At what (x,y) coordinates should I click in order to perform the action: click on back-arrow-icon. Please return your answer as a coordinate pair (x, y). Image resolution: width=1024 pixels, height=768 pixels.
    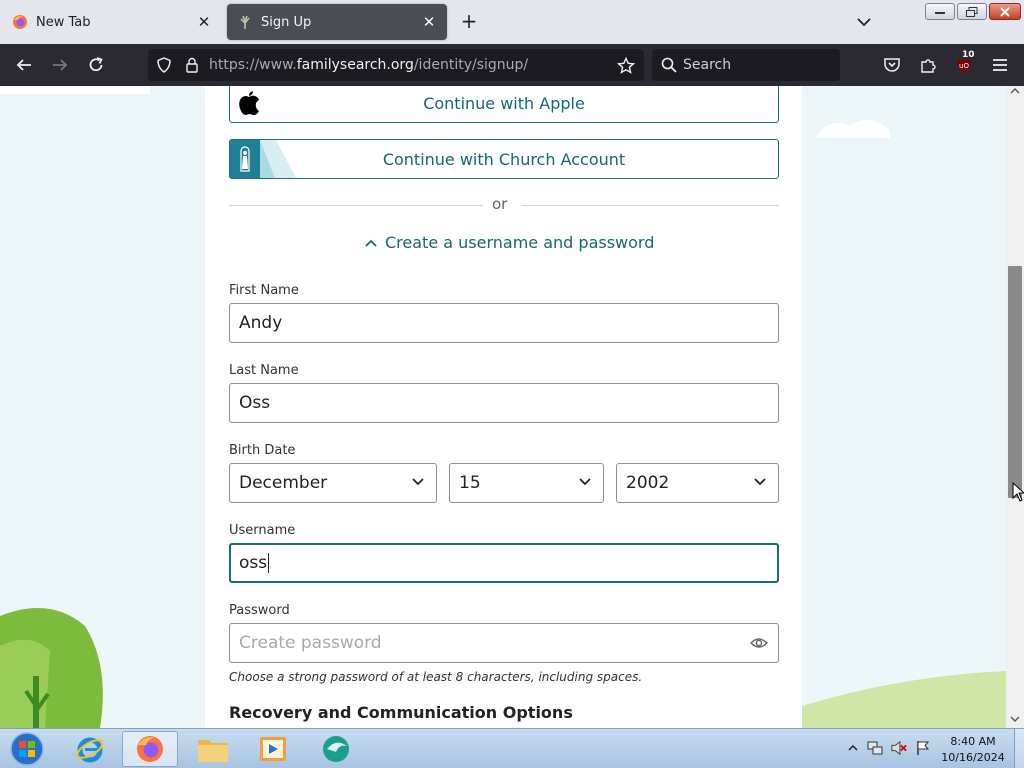
    Looking at the image, I should click on (24, 65).